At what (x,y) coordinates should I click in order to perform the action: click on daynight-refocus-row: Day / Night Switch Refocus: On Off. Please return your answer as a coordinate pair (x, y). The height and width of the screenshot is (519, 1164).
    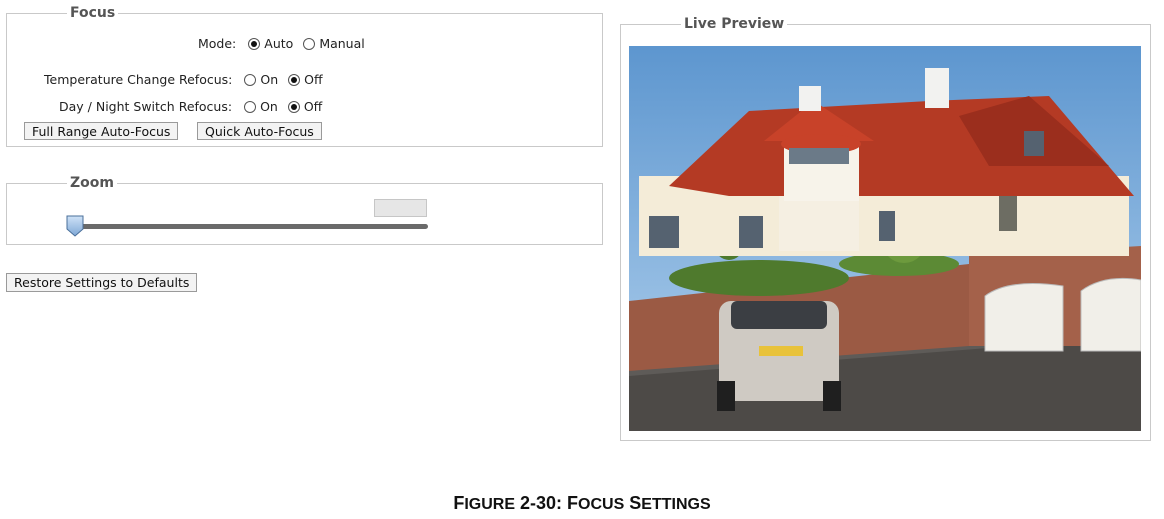
    Looking at the image, I should click on (195, 106).